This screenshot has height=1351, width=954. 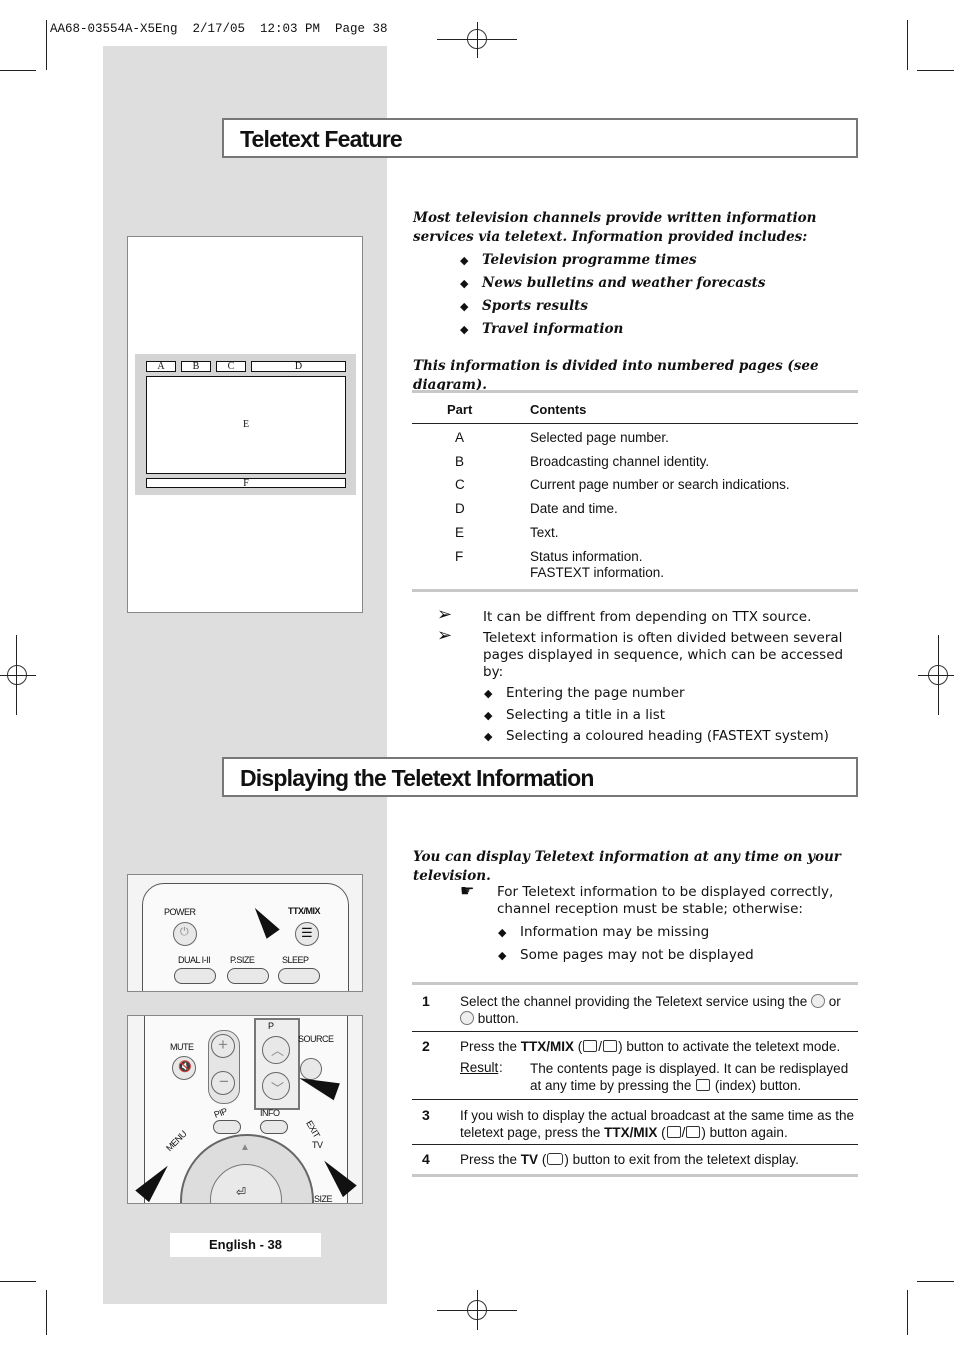 I want to click on list-item: ◆ Travel information, so click(x=542, y=329).